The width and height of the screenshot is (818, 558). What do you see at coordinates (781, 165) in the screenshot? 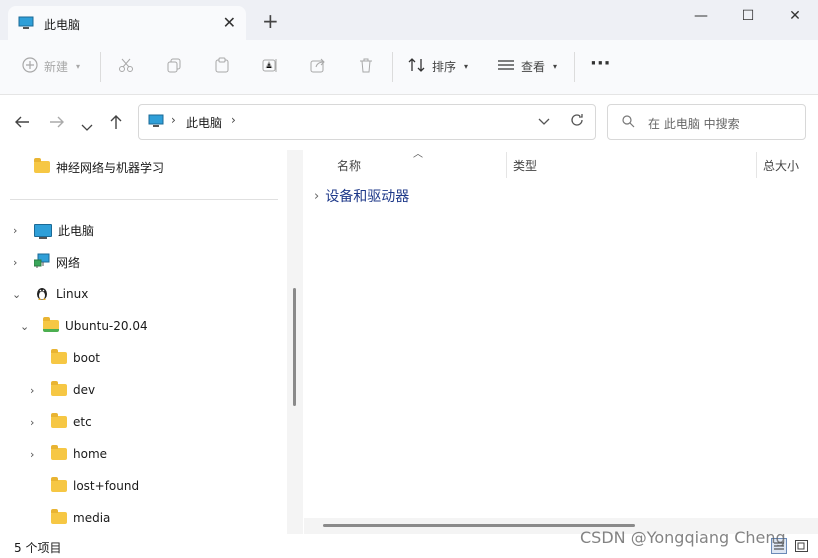
I see `column-header-total-size: 总大小` at bounding box center [781, 165].